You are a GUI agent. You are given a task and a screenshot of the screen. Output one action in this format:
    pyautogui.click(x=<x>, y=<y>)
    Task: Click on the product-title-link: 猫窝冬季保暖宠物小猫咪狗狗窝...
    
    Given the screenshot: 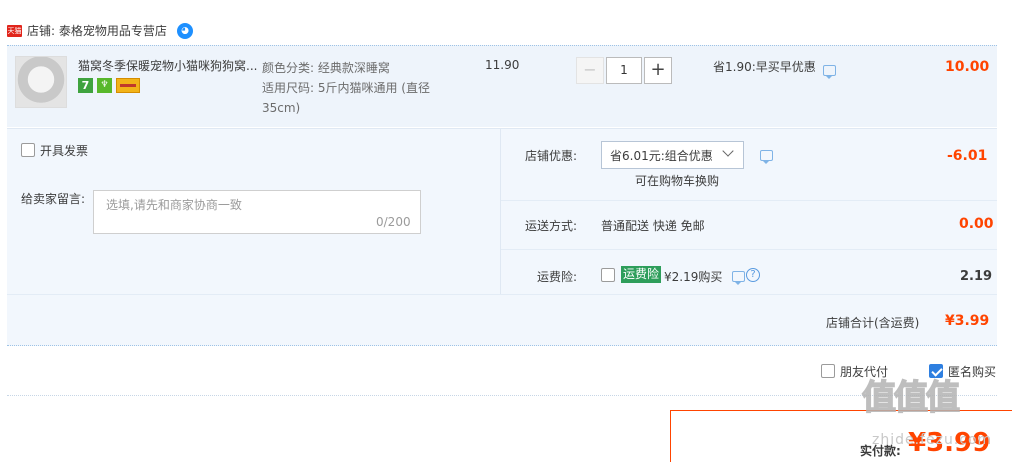 What is the action you would take?
    pyautogui.click(x=167, y=66)
    